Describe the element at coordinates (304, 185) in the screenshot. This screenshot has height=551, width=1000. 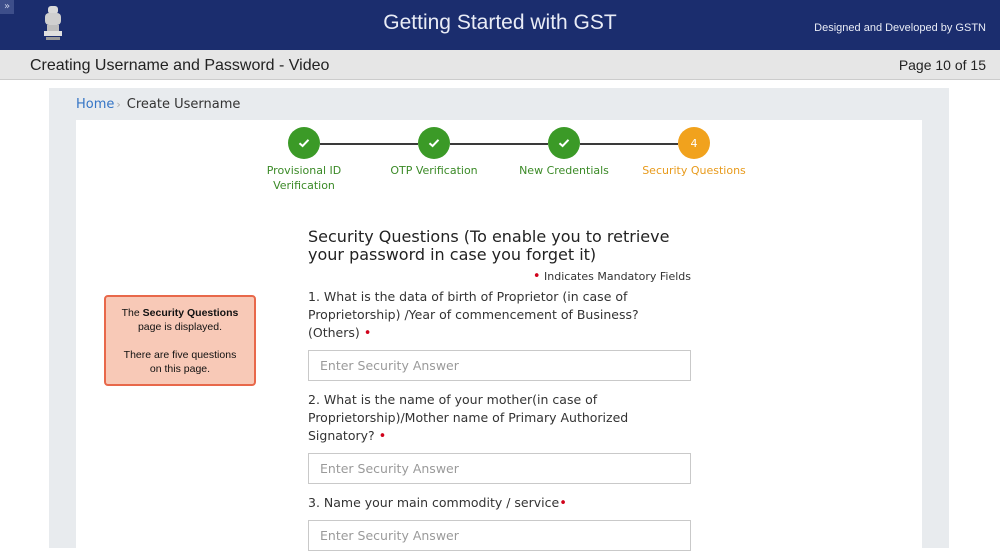
I see `step-label: Verification` at that location.